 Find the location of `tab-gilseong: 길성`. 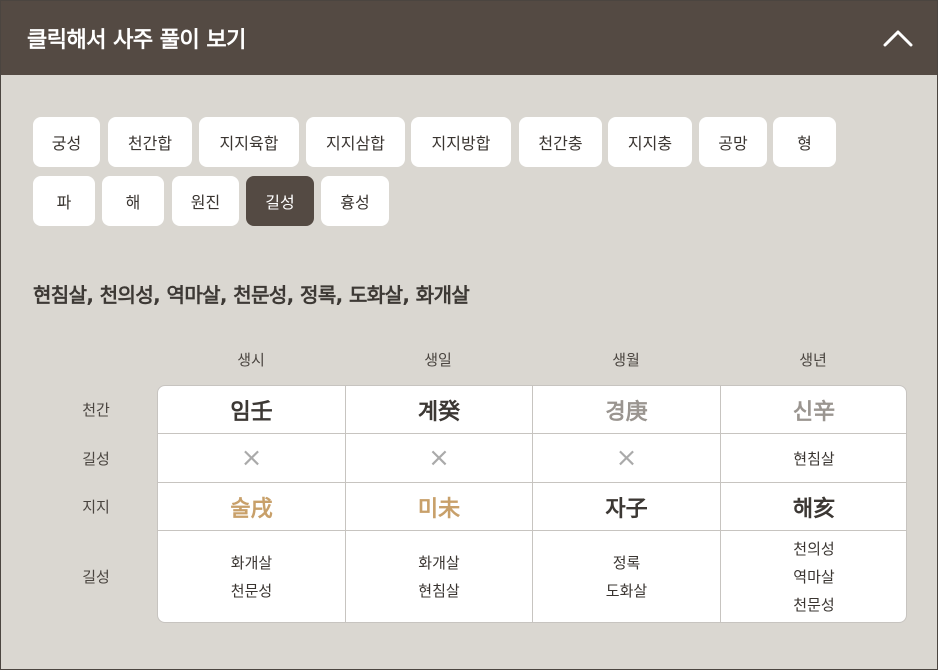

tab-gilseong: 길성 is located at coordinates (280, 201).